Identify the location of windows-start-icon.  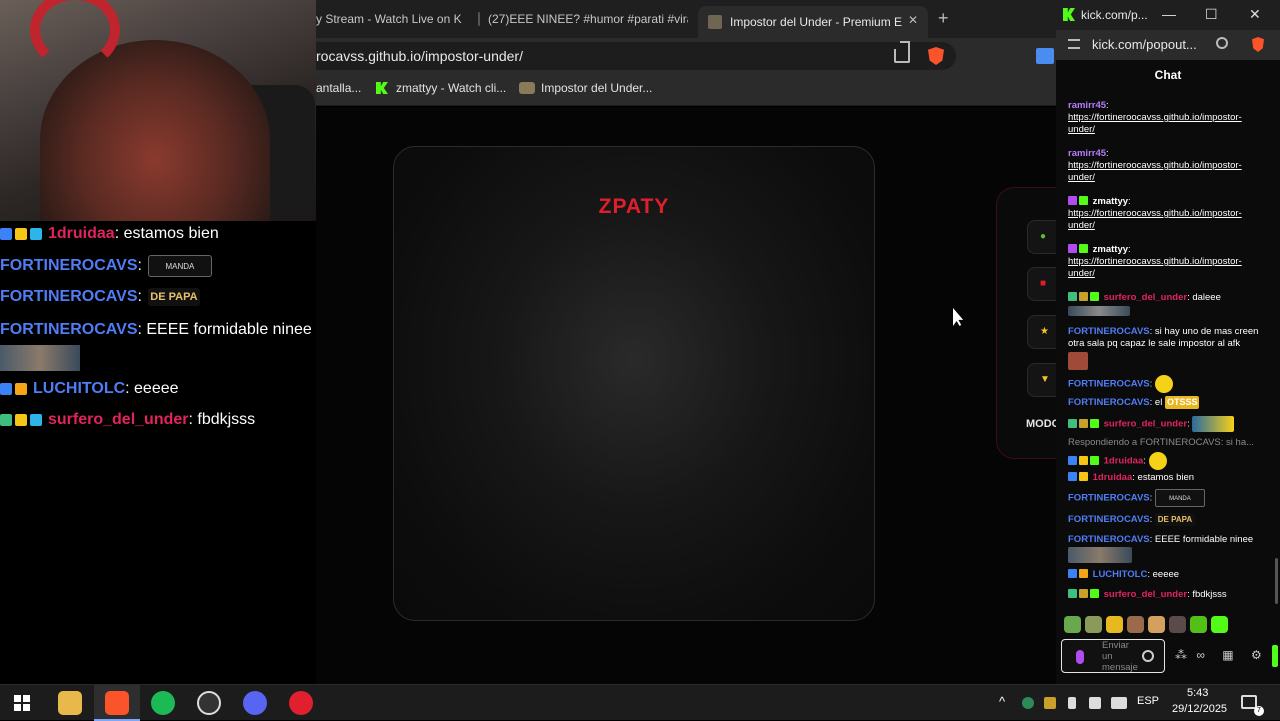
(22, 703).